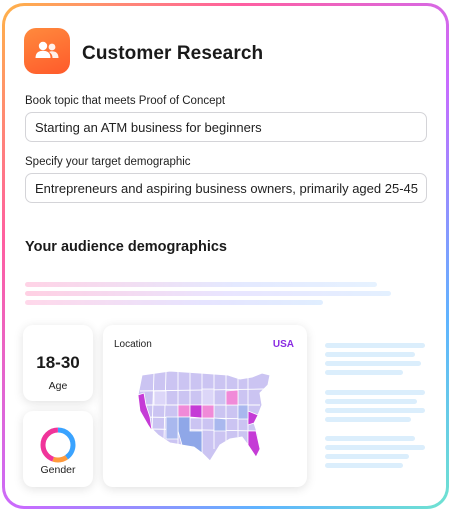  I want to click on demographic-label: Specify your target demographic, so click(108, 162).